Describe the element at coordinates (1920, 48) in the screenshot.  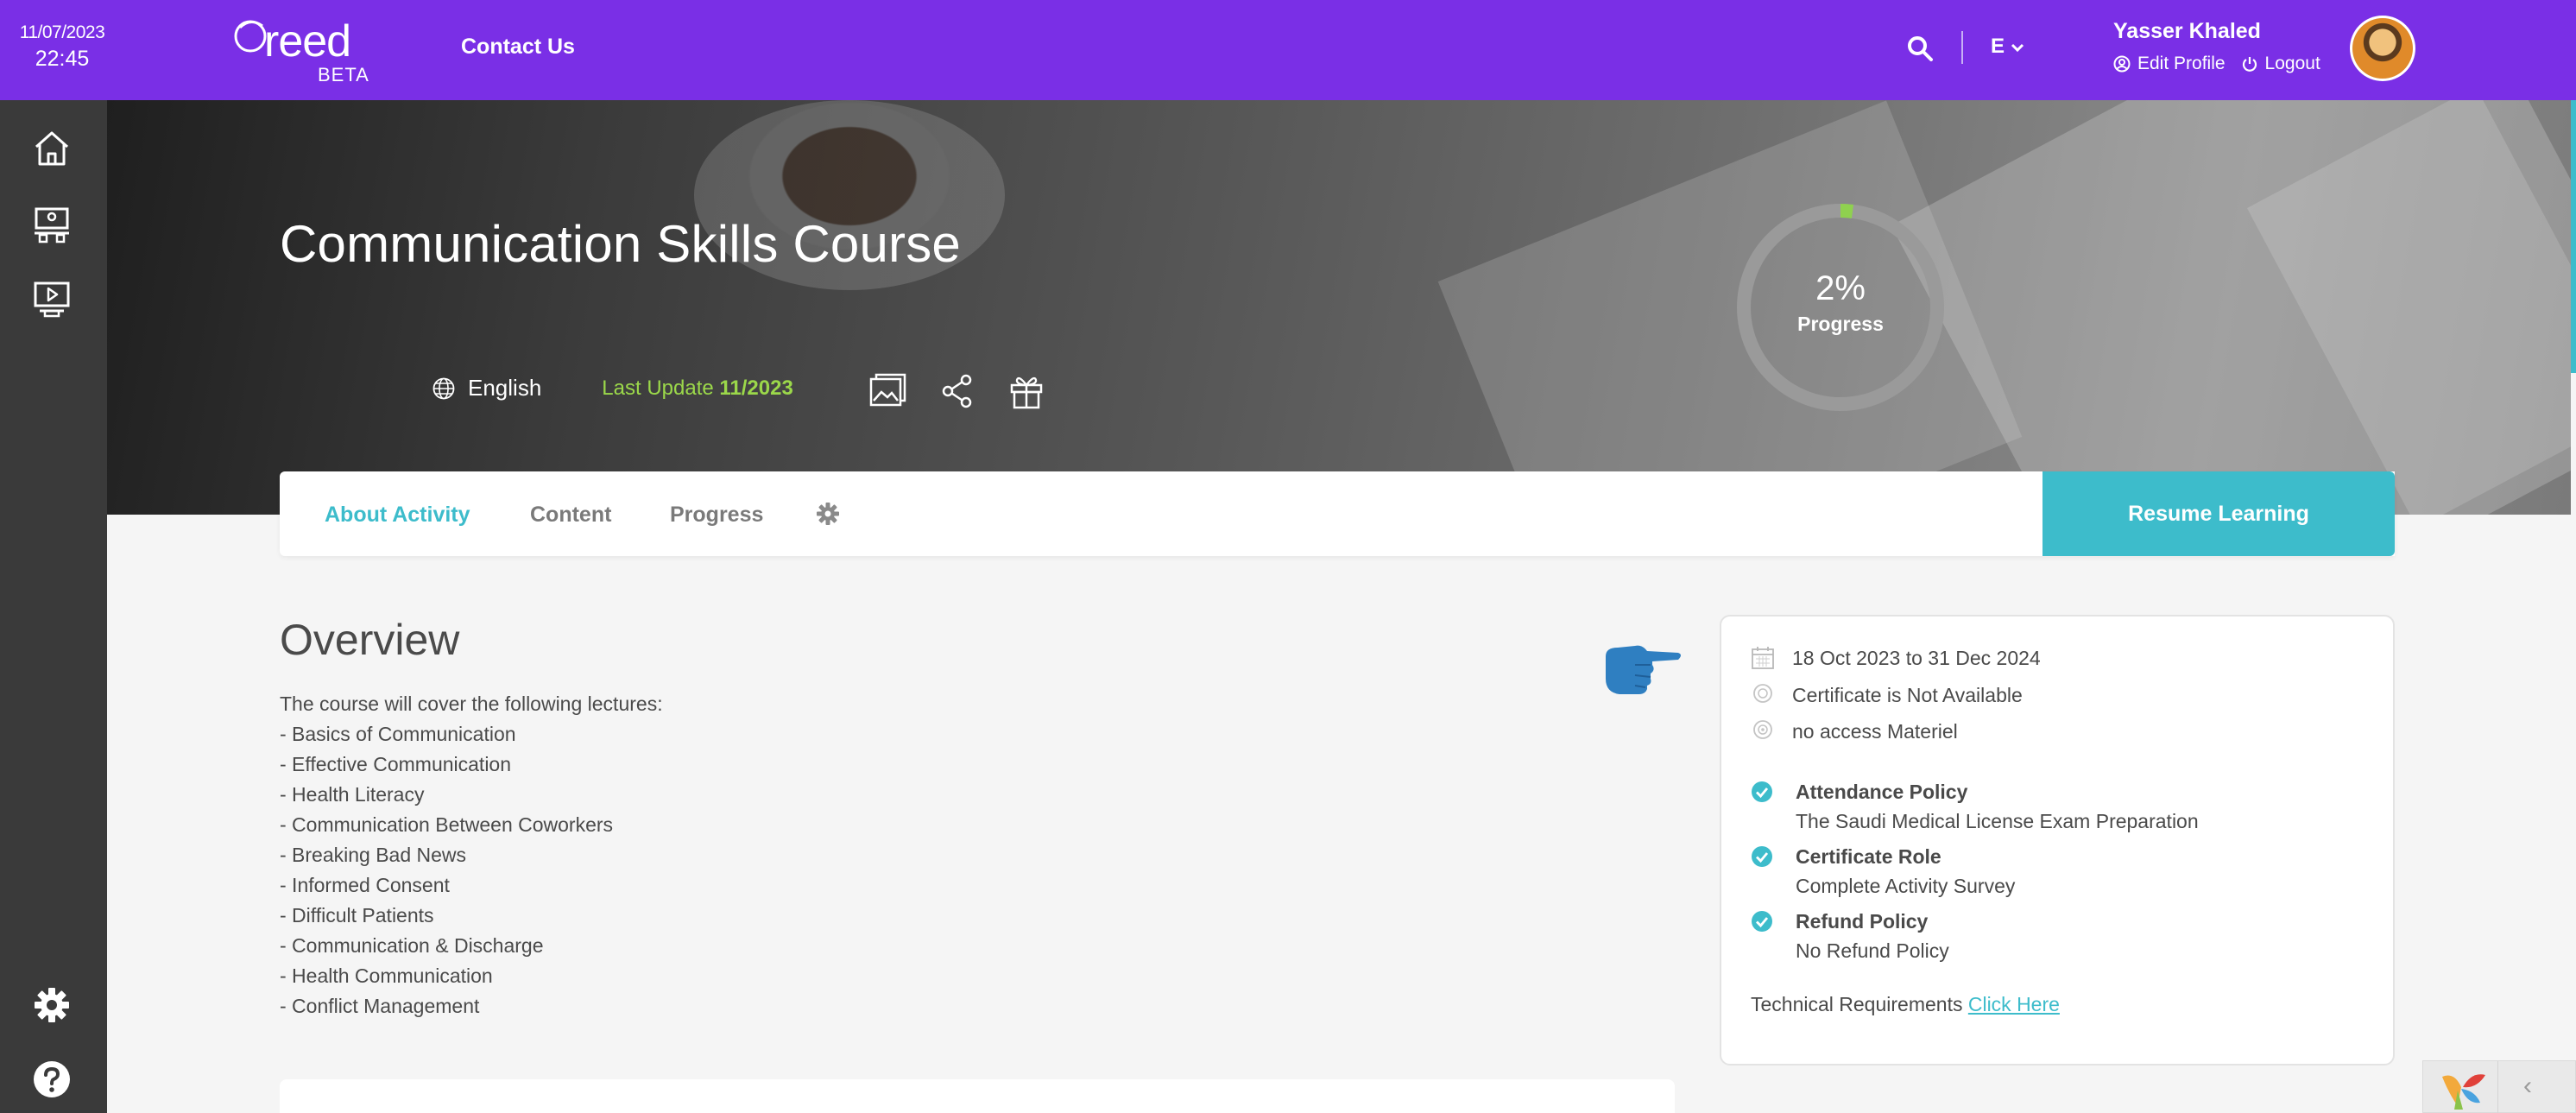
I see `search-icon` at that location.